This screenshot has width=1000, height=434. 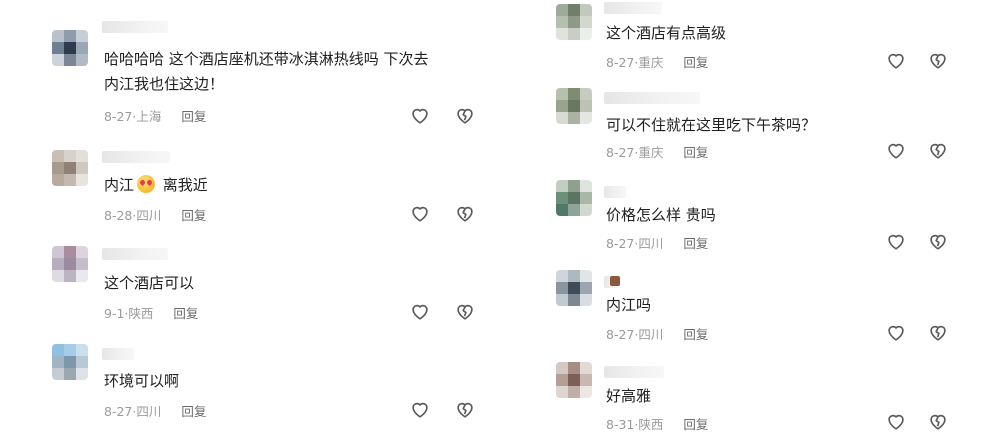 I want to click on comment-text: 可以不住就在这里吃下午茶吗？, so click(x=711, y=125).